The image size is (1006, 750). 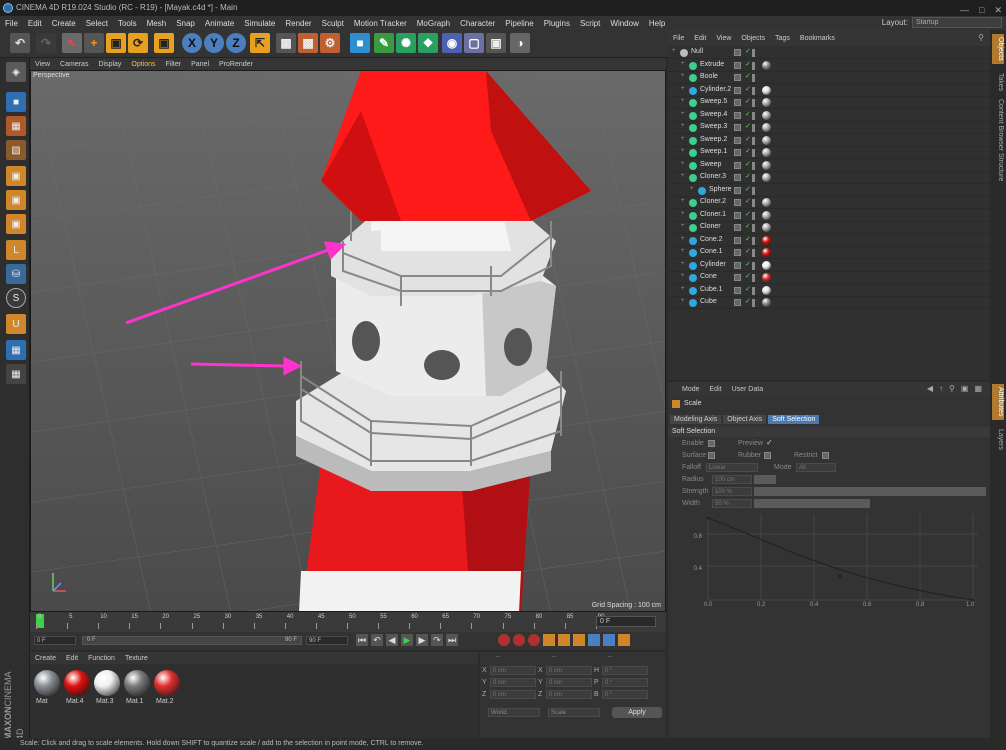 I want to click on object-row: + Sweep.2 ✓, so click(x=829, y=141).